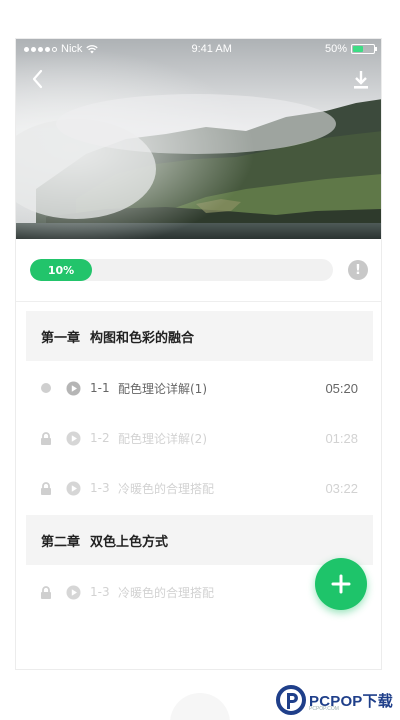  Describe the element at coordinates (334, 700) in the screenshot. I see `watermark: PCPOP下载 PCPOP.COM` at that location.